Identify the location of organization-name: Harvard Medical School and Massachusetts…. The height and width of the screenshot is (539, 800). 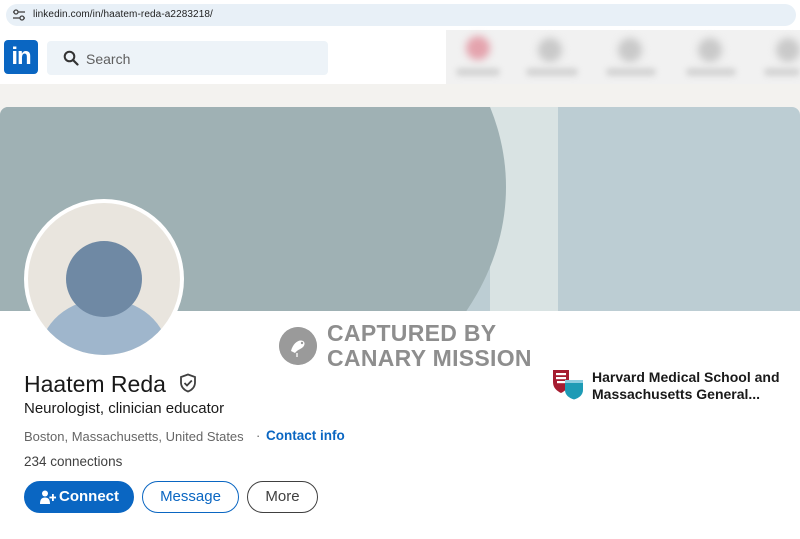
(692, 386).